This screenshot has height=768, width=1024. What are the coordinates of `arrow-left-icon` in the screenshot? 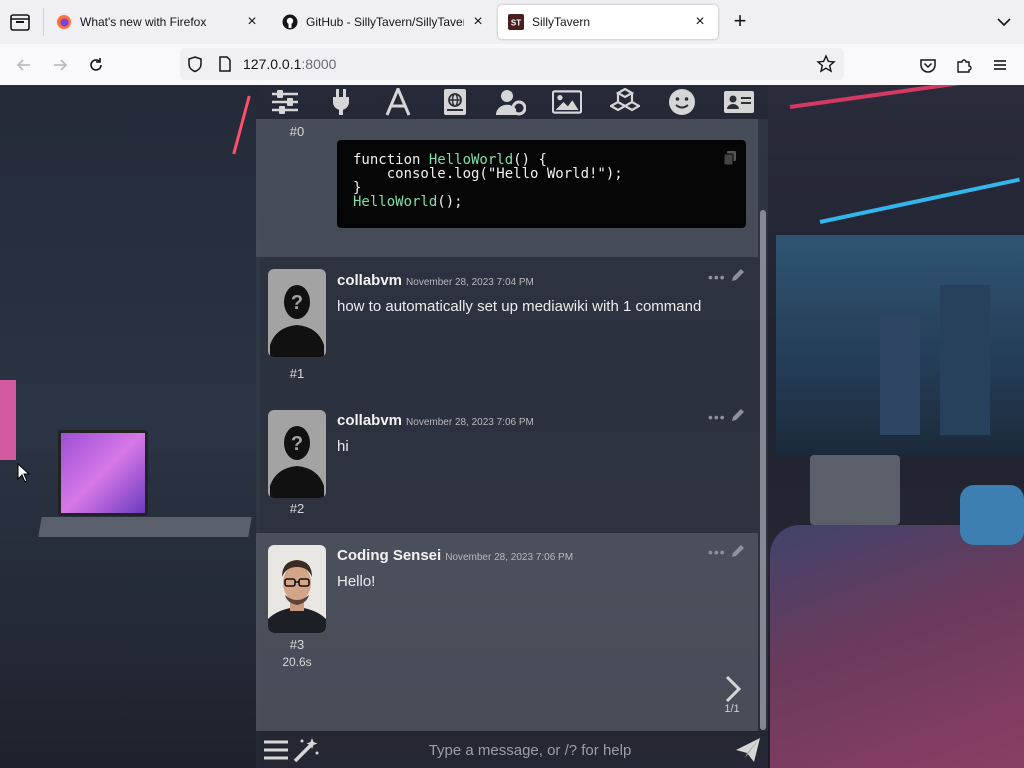 It's located at (23, 65).